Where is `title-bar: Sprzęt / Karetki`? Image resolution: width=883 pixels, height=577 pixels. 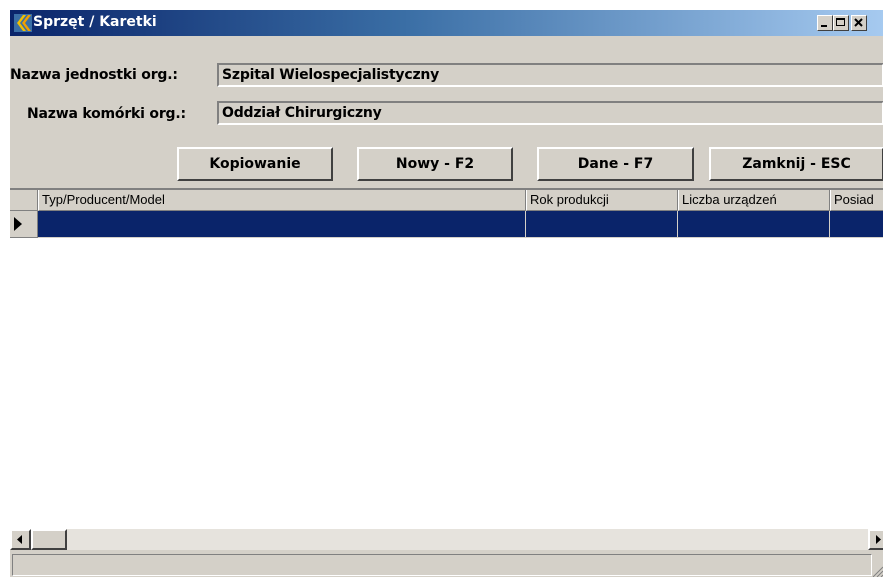 title-bar: Sprzęt / Karetki is located at coordinates (446, 23).